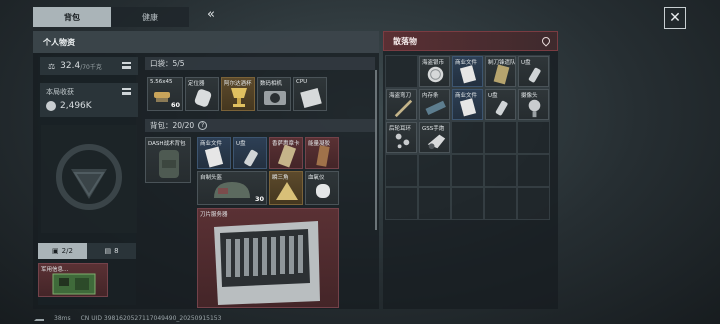 This screenshot has height=324, width=720. I want to click on loose-item: 后轮耳环, so click(401, 137).